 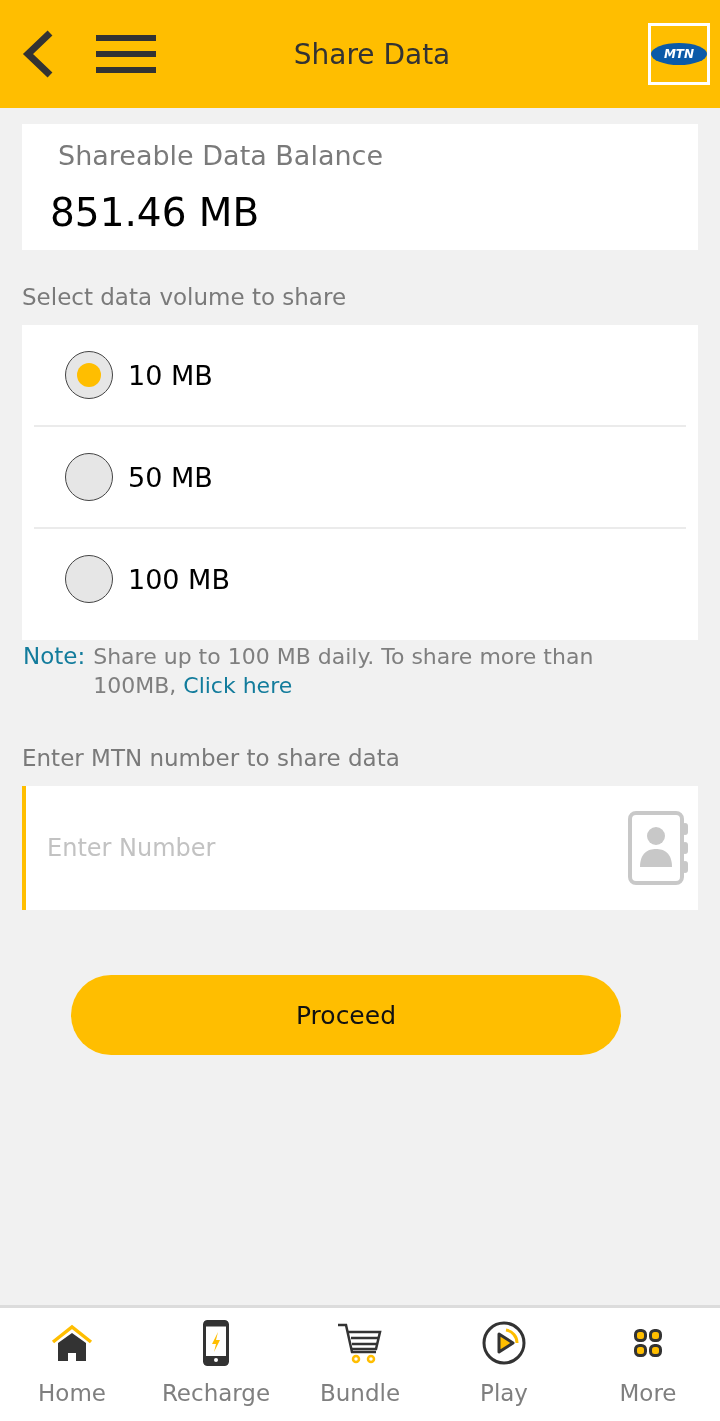 I want to click on nav-item: Recharge, so click(x=216, y=1364).